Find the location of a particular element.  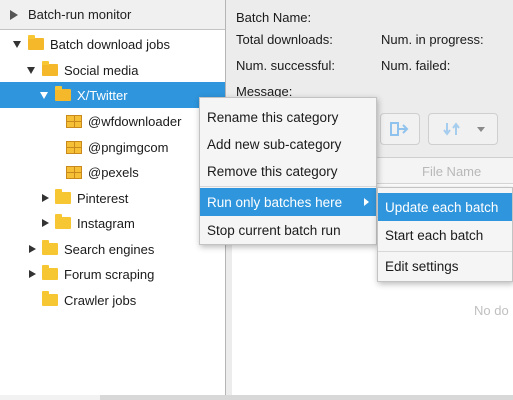

menu-item-remove-category: Remove this category is located at coordinates (288, 171).